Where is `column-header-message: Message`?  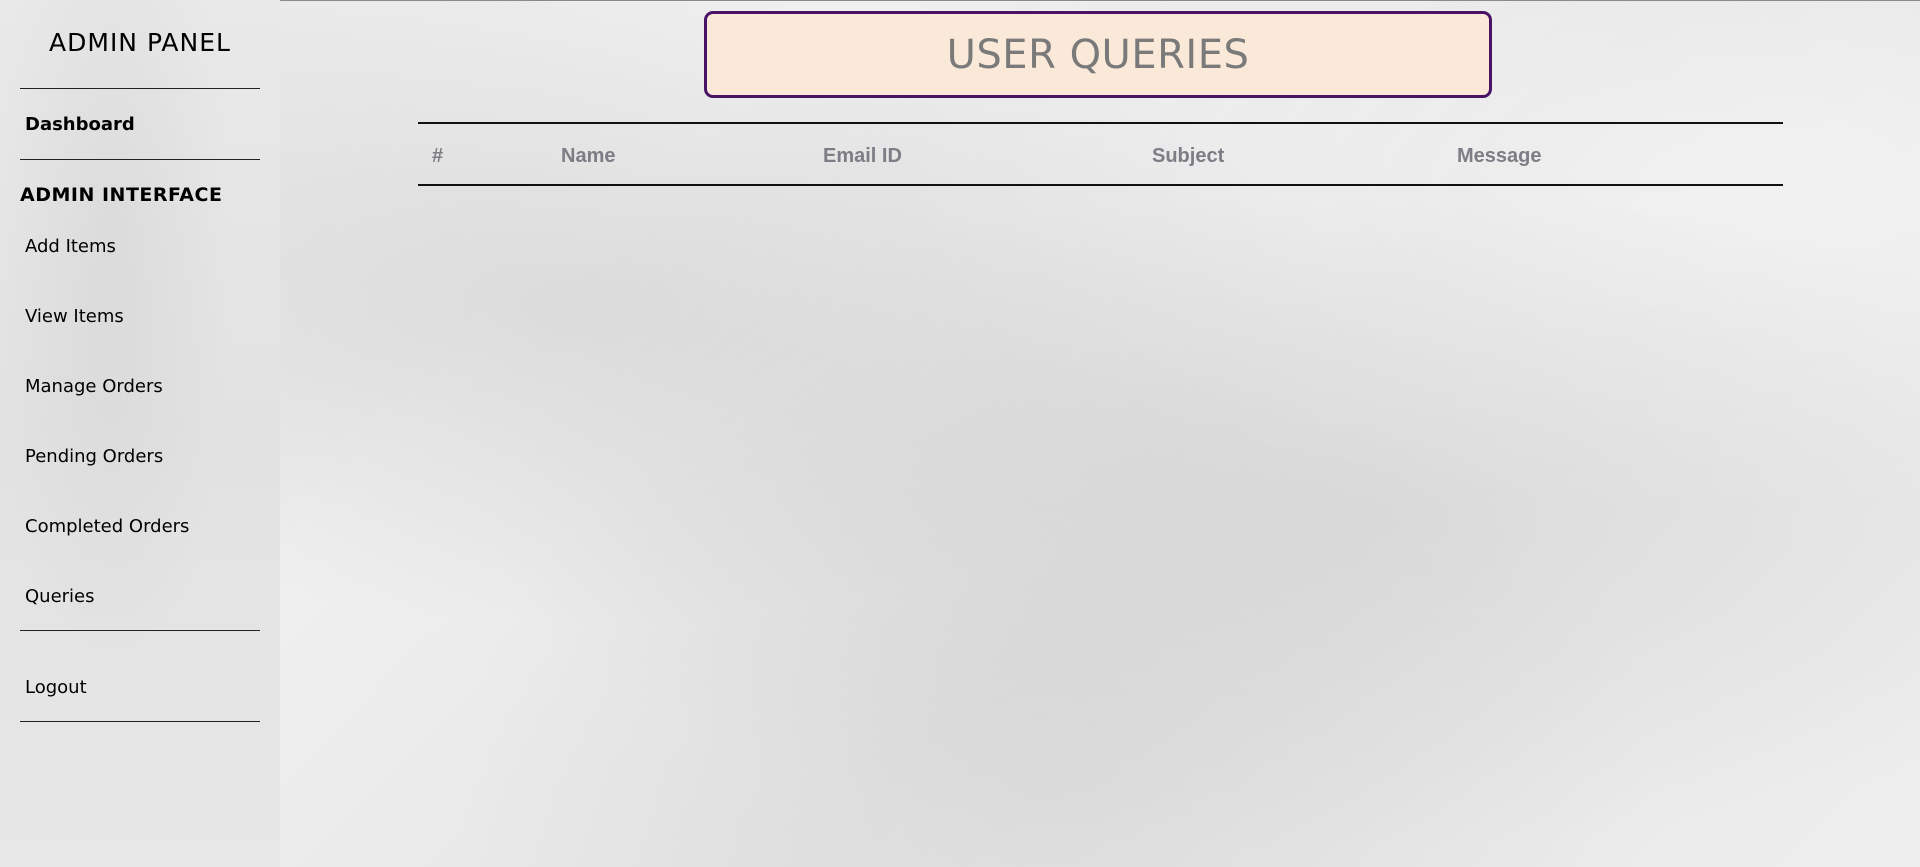 column-header-message: Message is located at coordinates (1499, 156).